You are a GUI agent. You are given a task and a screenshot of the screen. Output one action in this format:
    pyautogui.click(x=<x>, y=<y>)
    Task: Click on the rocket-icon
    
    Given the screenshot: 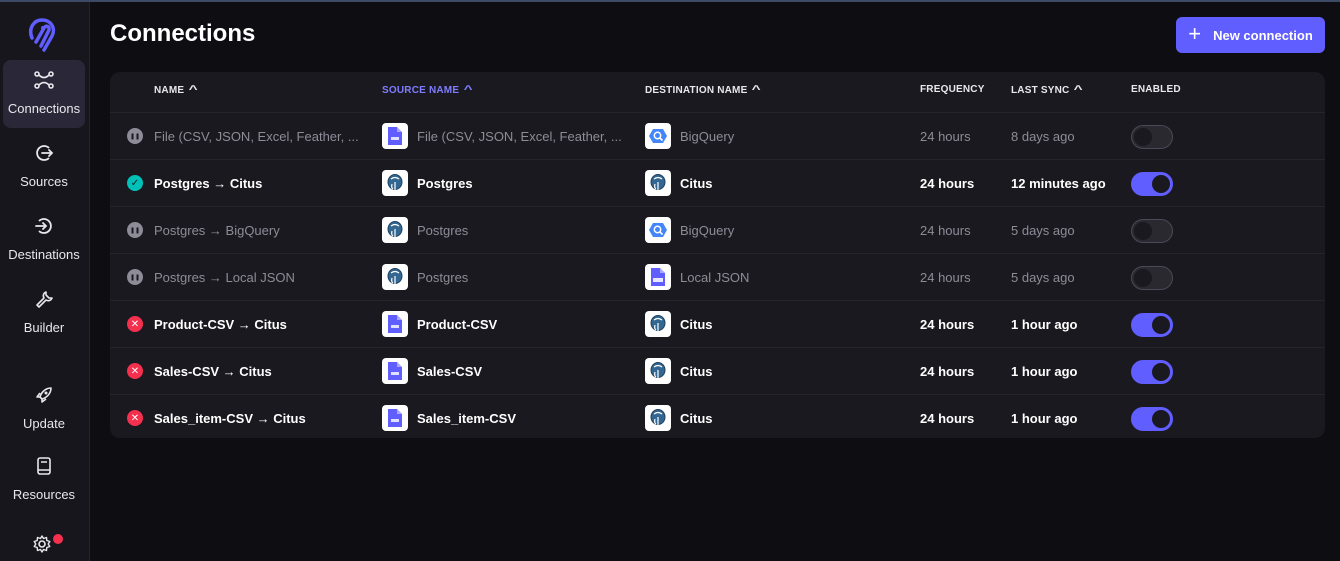 What is the action you would take?
    pyautogui.click(x=44, y=395)
    